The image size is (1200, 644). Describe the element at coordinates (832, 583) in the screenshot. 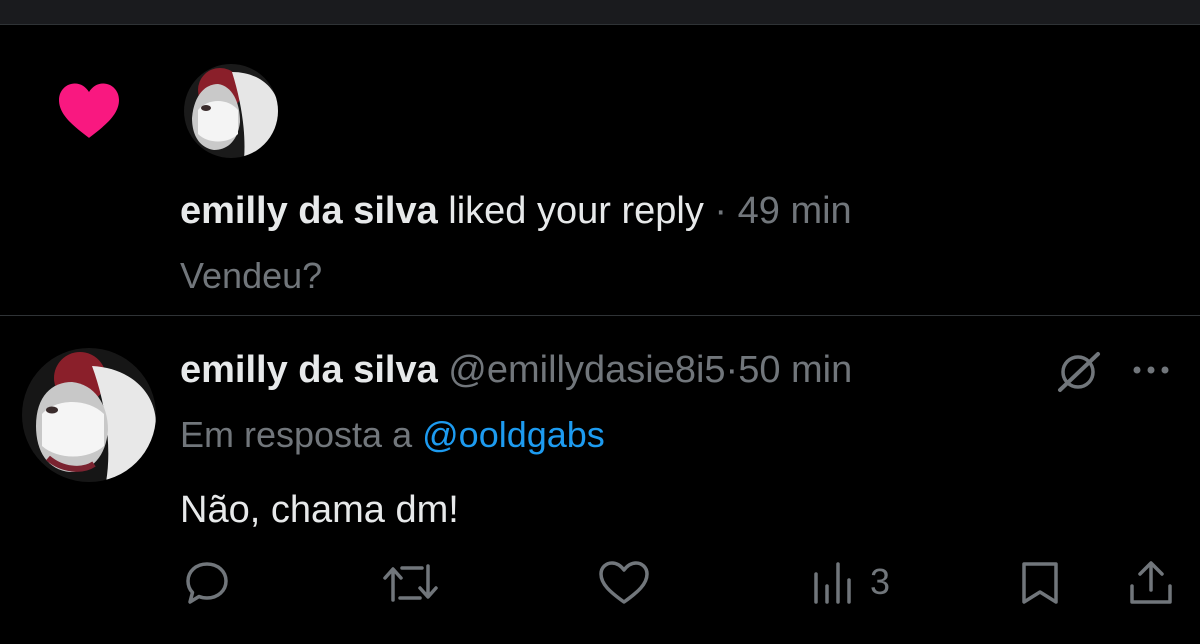

I see `views-chart-icon` at that location.